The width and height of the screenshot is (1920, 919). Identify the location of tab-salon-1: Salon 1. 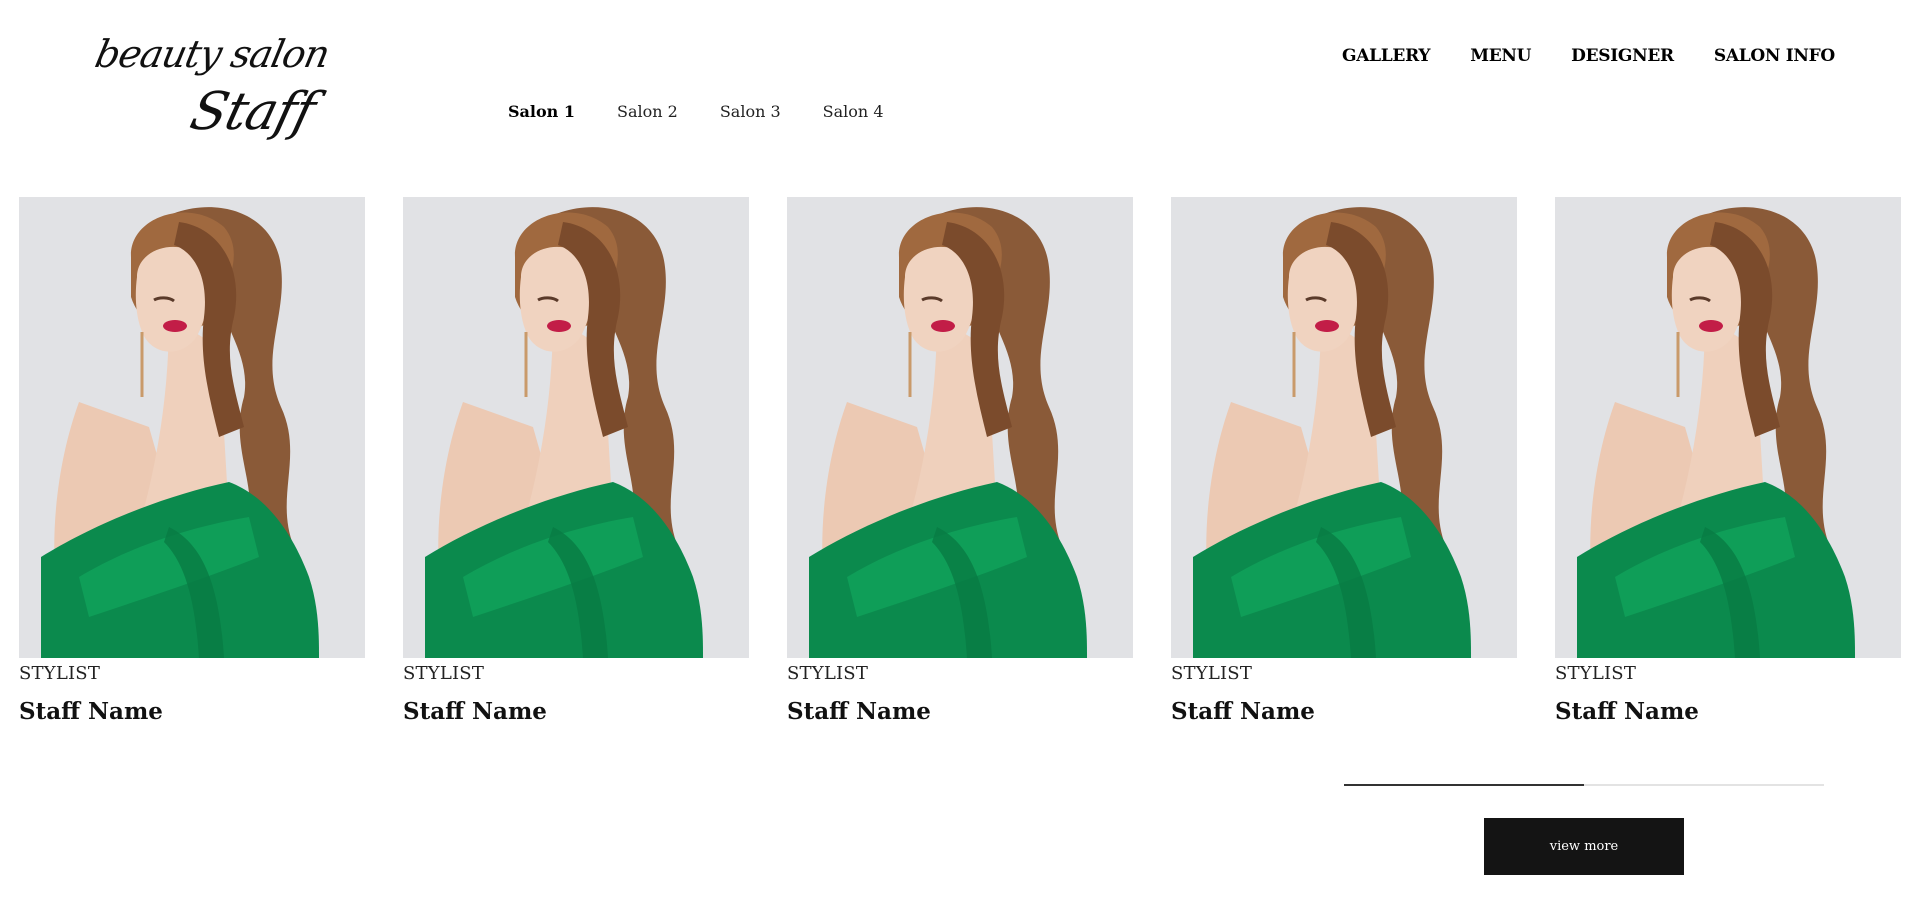
(541, 111).